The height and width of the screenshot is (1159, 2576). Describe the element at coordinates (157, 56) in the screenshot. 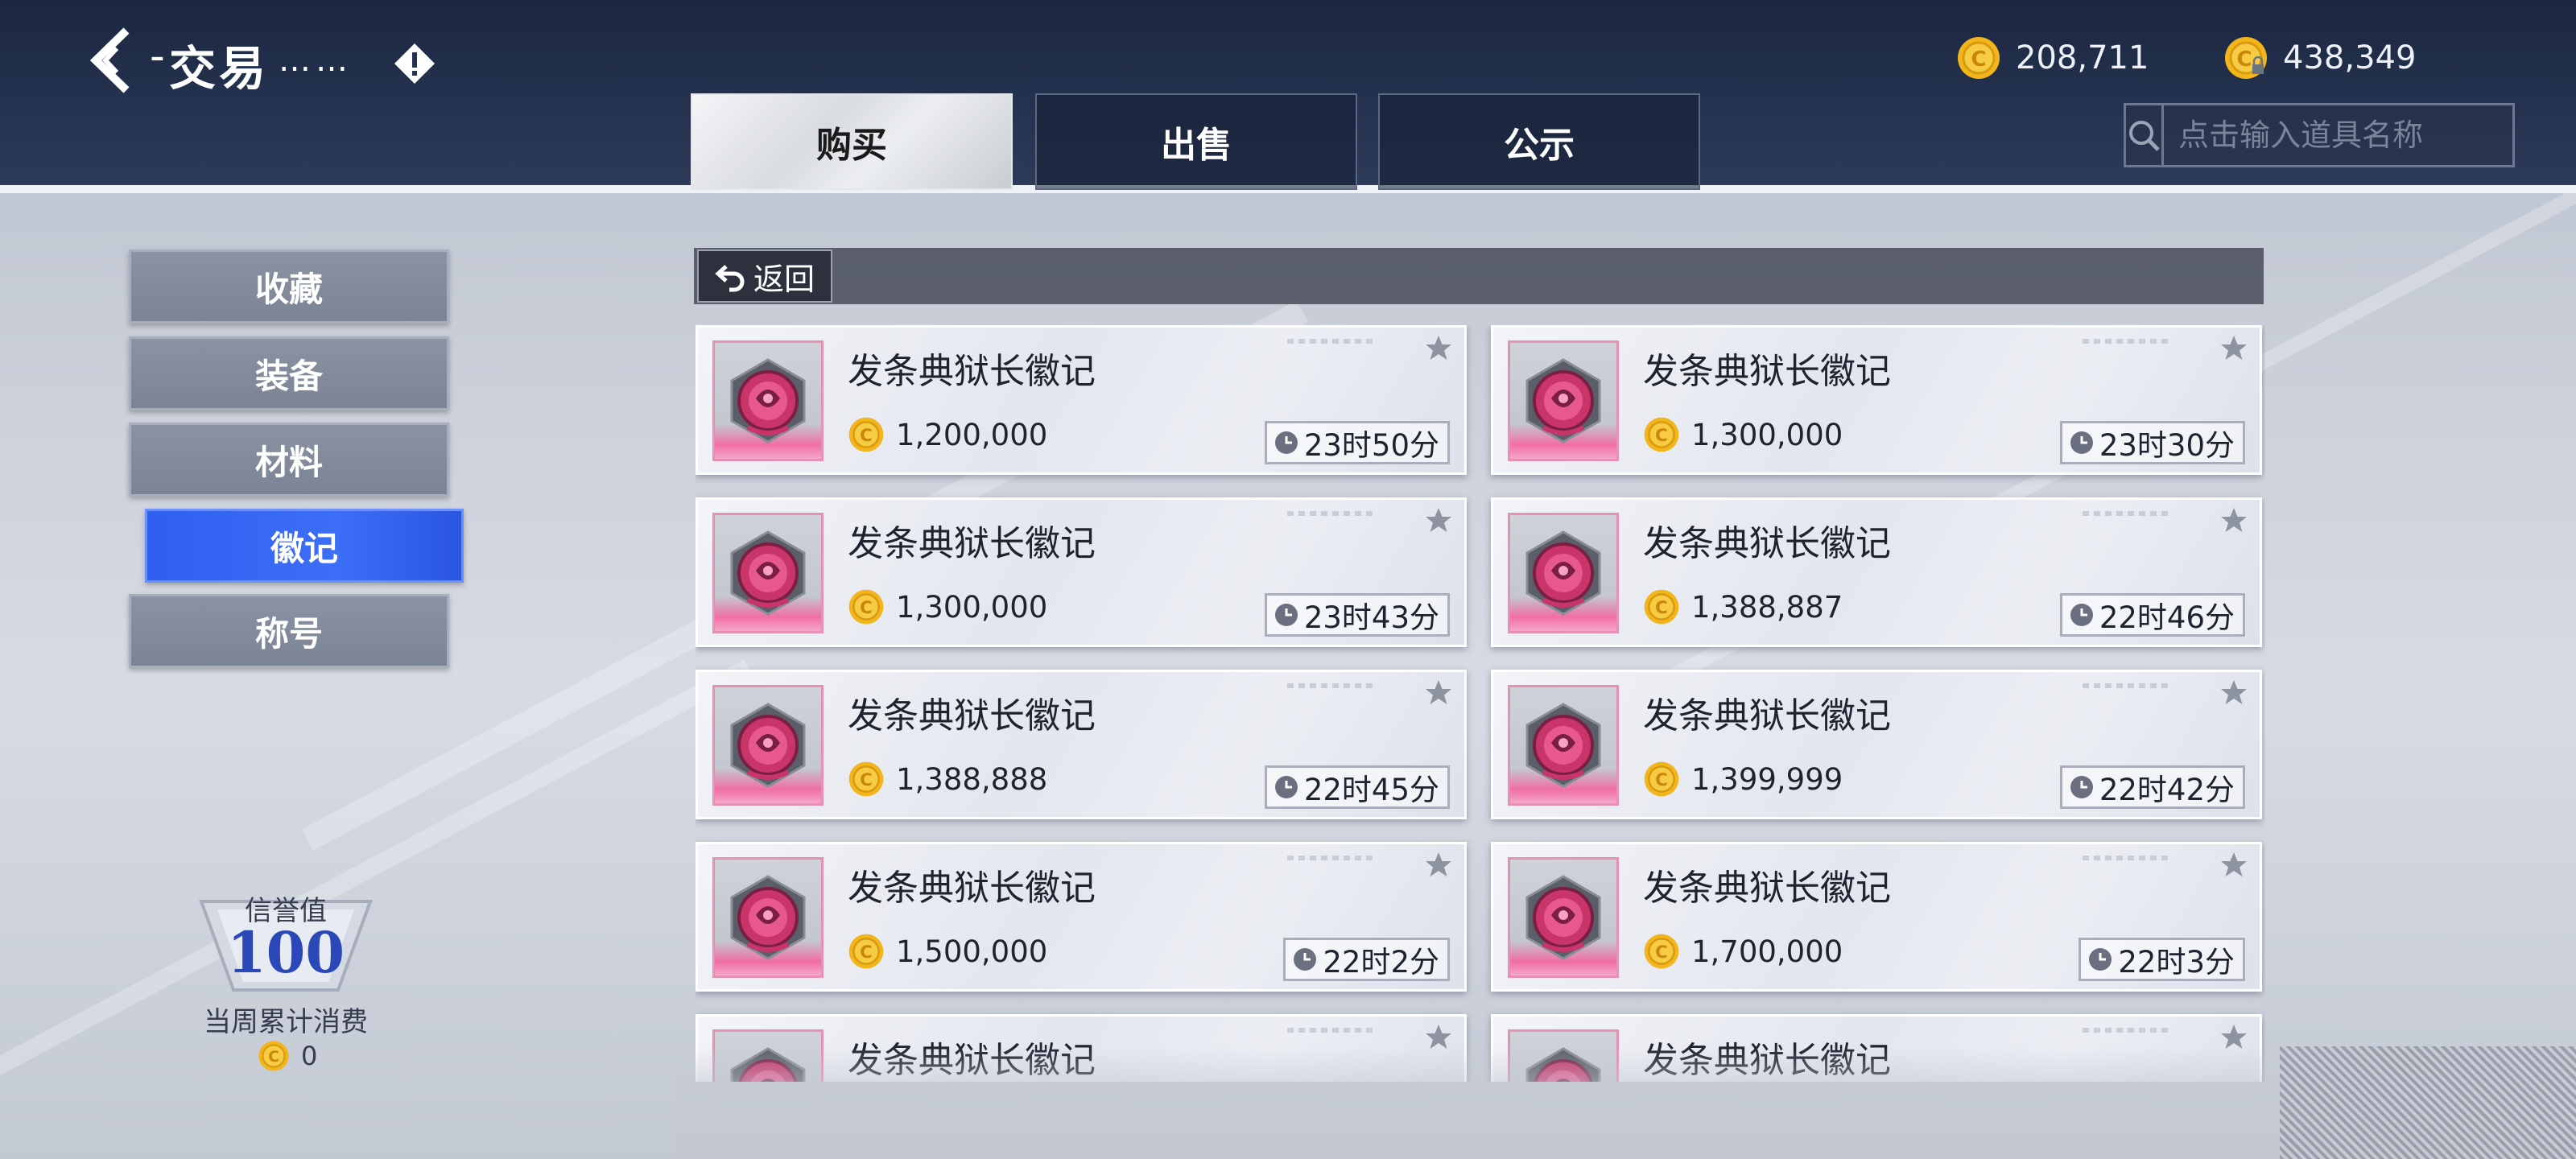

I see `title-dash: -` at that location.